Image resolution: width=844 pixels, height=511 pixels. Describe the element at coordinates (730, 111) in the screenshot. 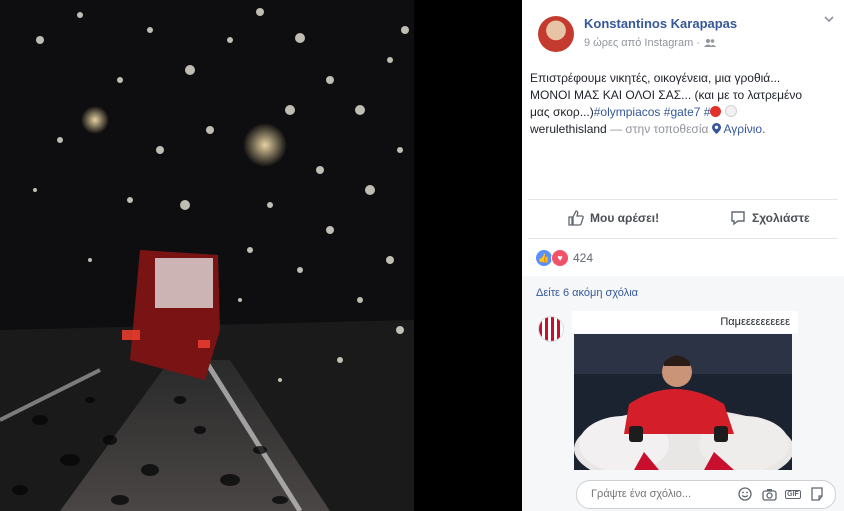

I see `white-circle-emoji` at that location.